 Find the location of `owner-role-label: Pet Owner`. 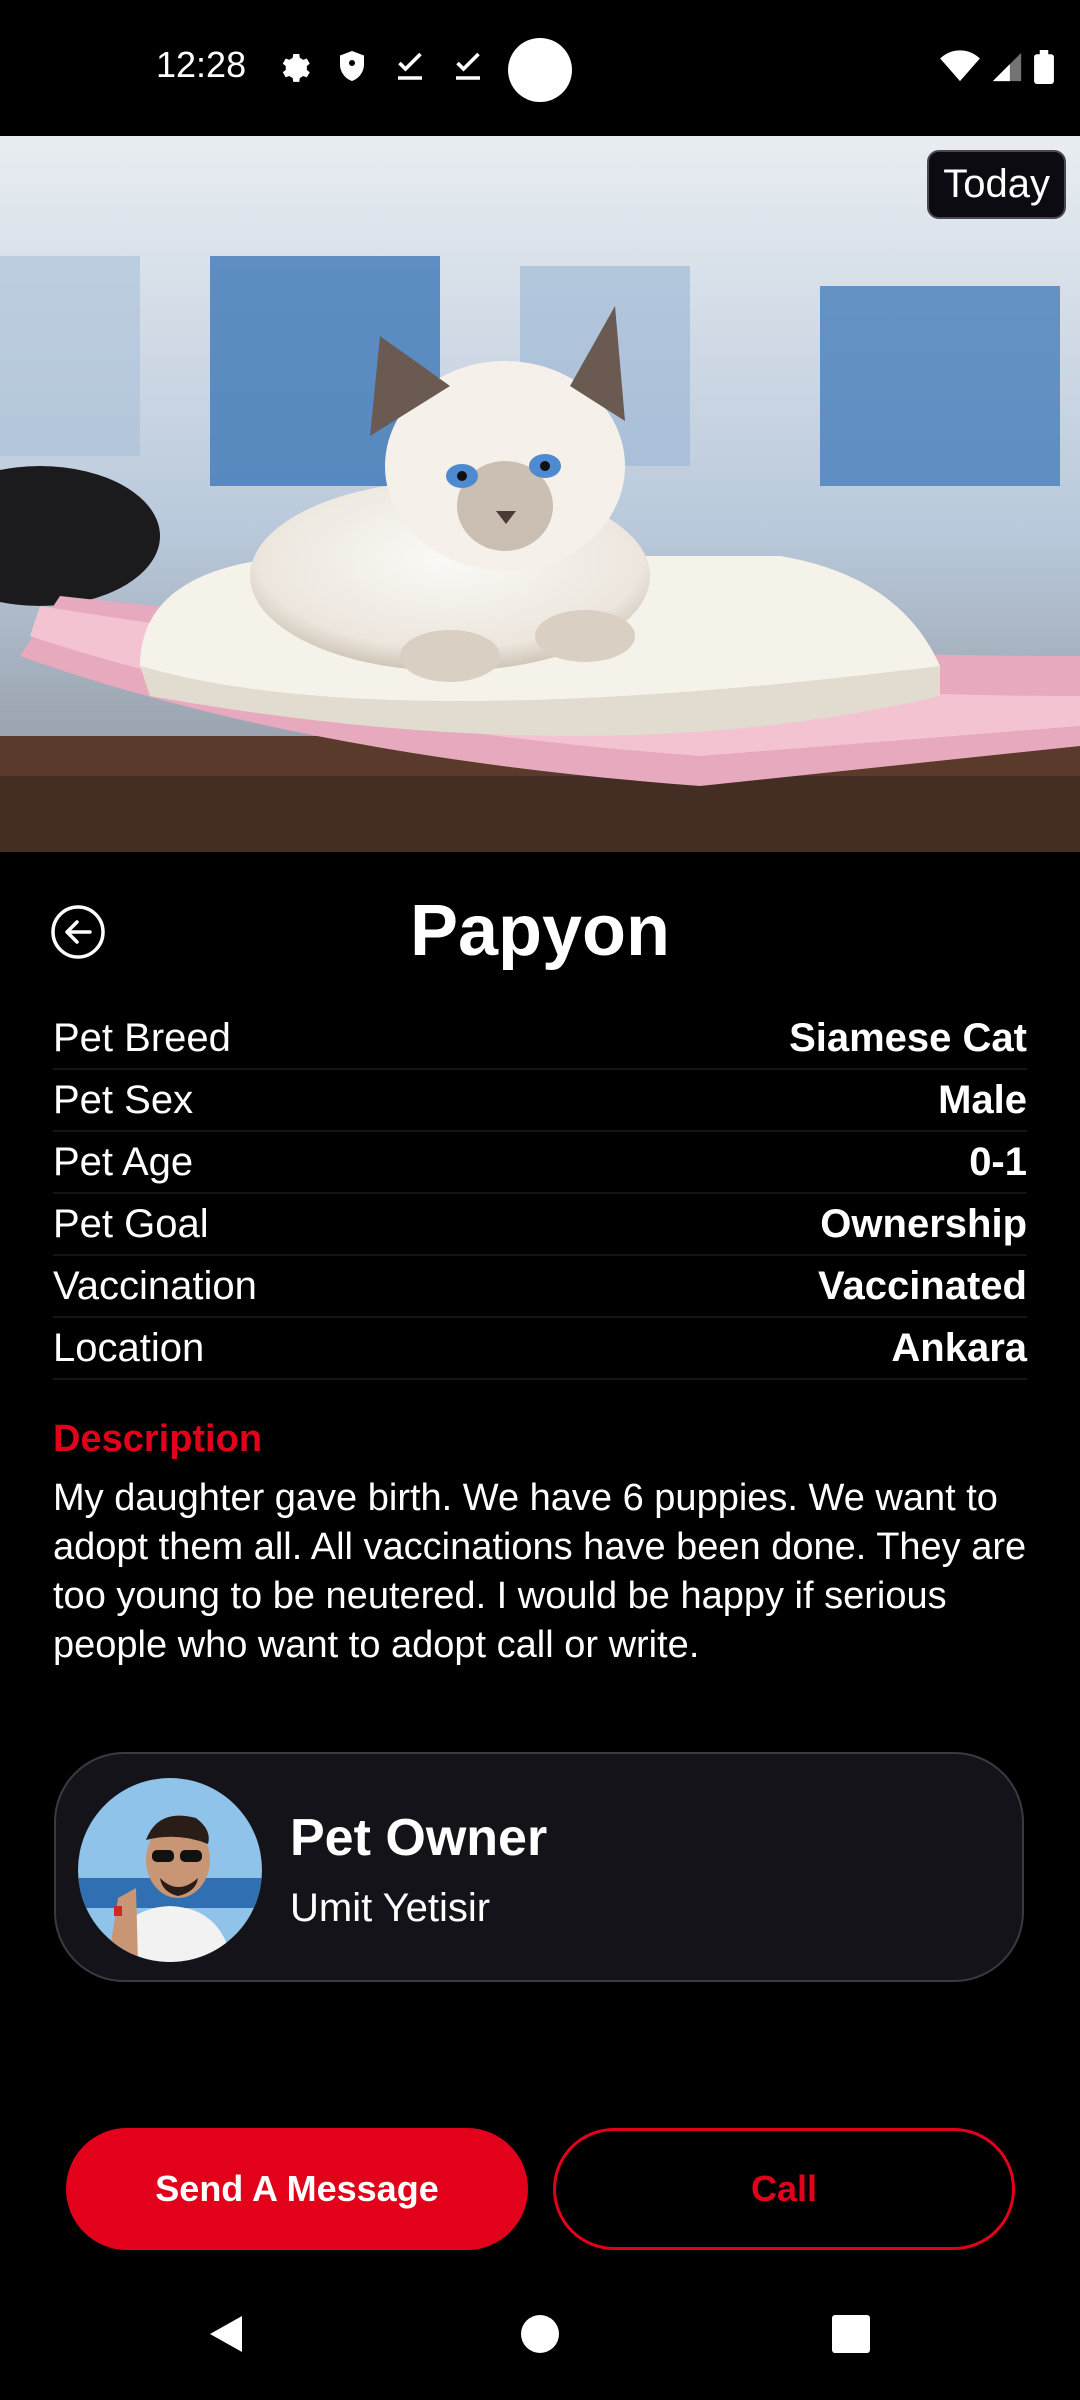

owner-role-label: Pet Owner is located at coordinates (419, 1838).